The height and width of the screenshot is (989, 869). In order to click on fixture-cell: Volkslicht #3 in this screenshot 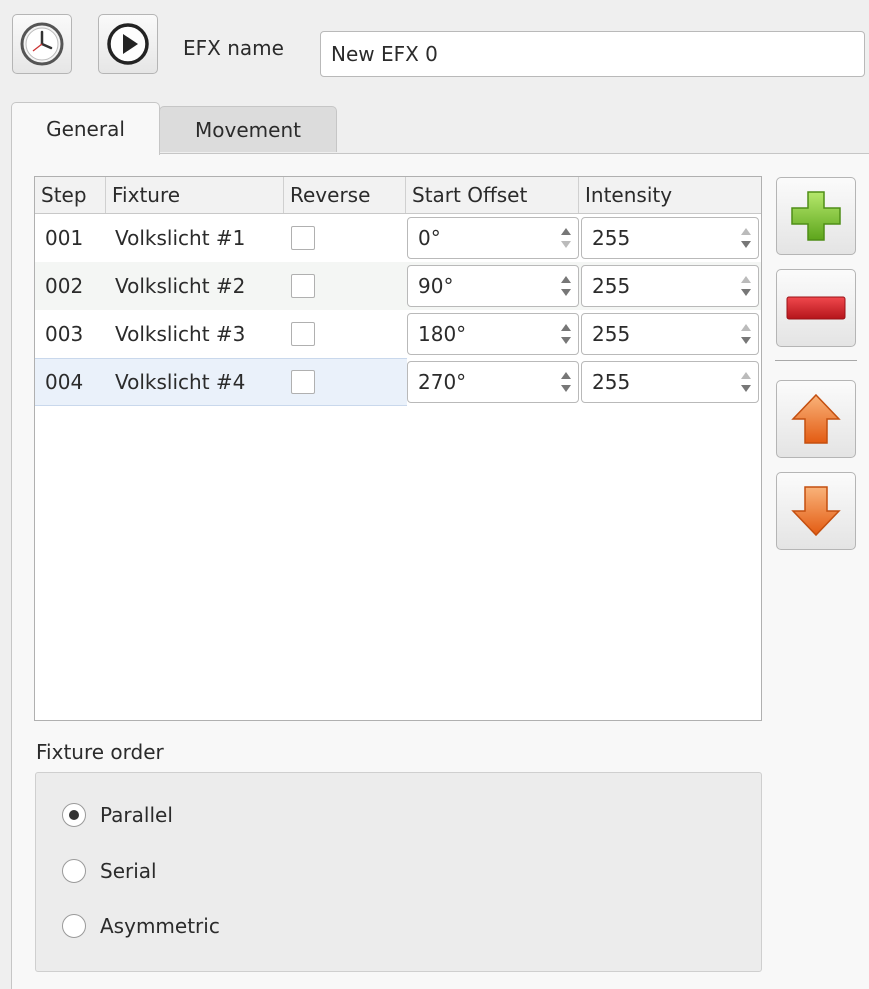, I will do `click(180, 334)`.